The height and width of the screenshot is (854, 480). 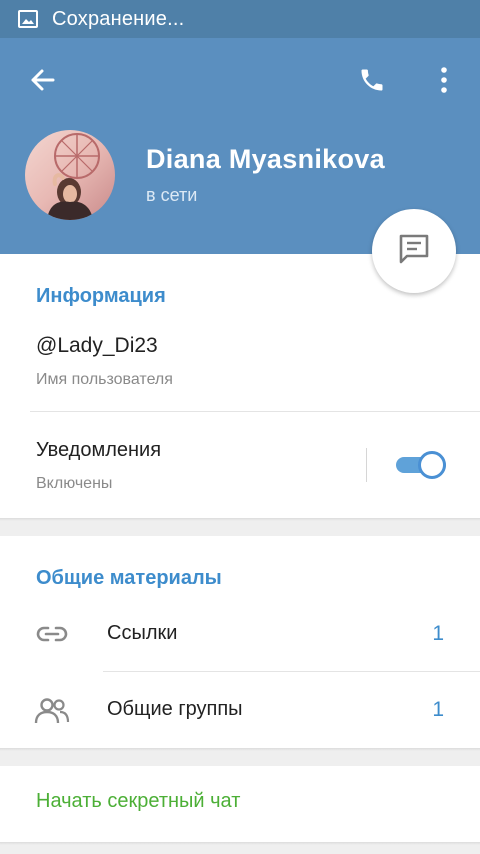 What do you see at coordinates (432, 465) in the screenshot?
I see `toggle-knob` at bounding box center [432, 465].